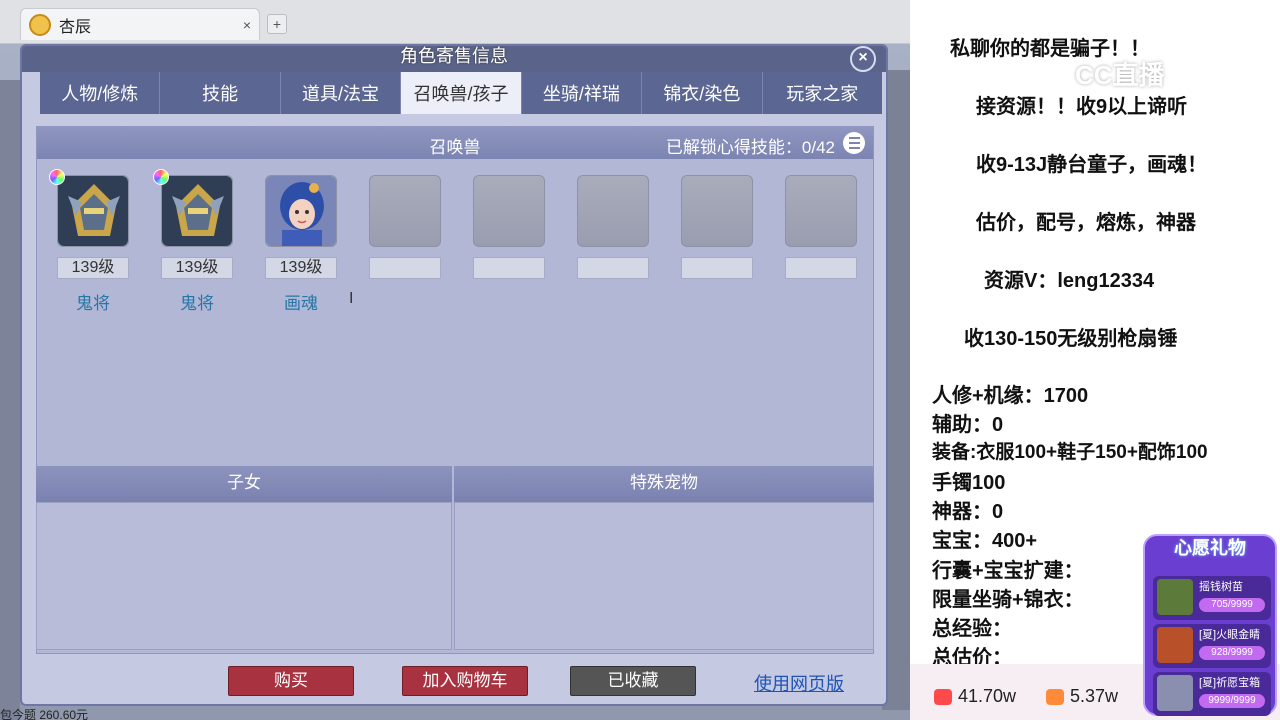 This screenshot has width=1280, height=720. Describe the element at coordinates (1094, 696) in the screenshot. I see `fans-value: 5.37w` at that location.